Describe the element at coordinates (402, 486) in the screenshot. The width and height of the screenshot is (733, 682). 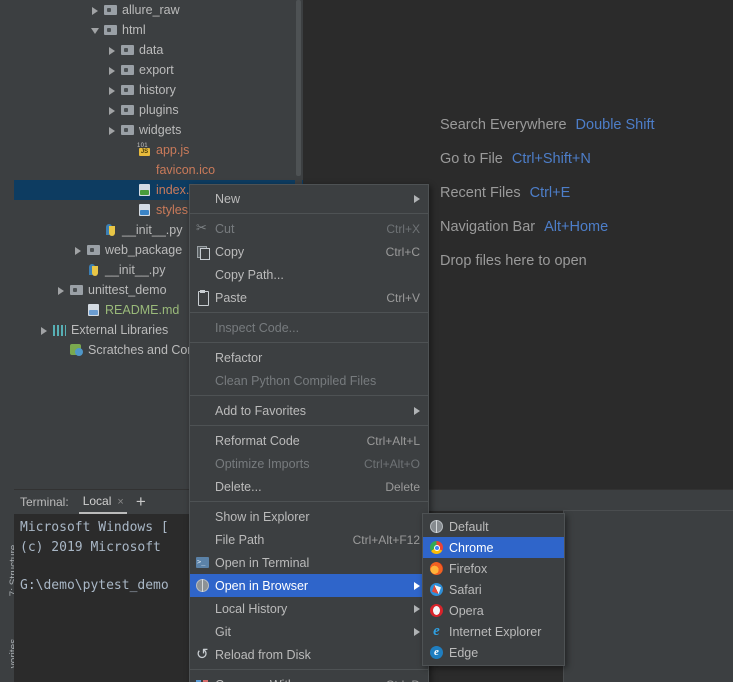
I see `menu-item-shortcut: Delete` at that location.